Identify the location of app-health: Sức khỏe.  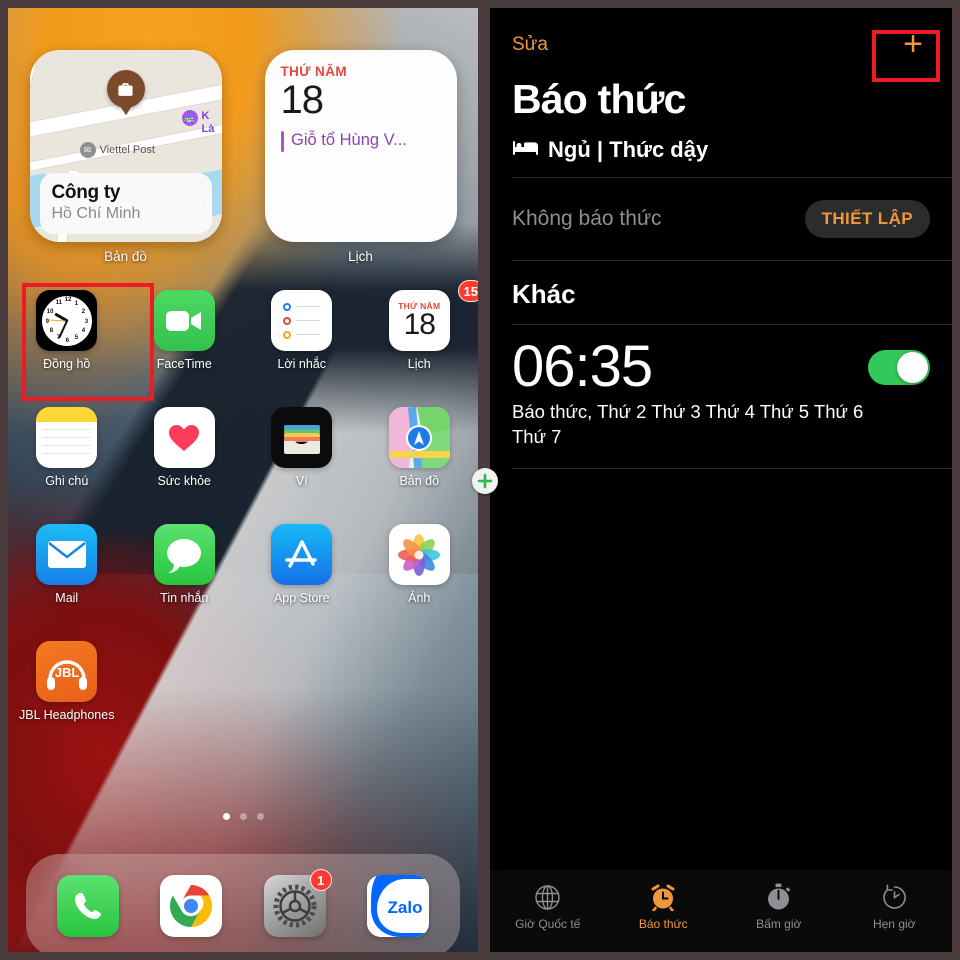
(185, 461).